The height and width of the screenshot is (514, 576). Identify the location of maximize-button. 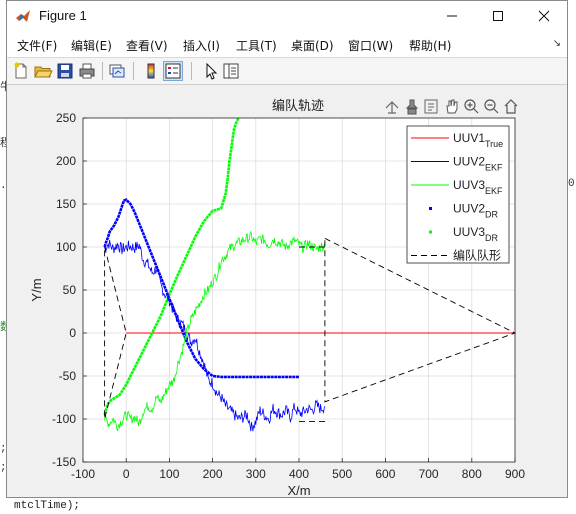
(498, 16).